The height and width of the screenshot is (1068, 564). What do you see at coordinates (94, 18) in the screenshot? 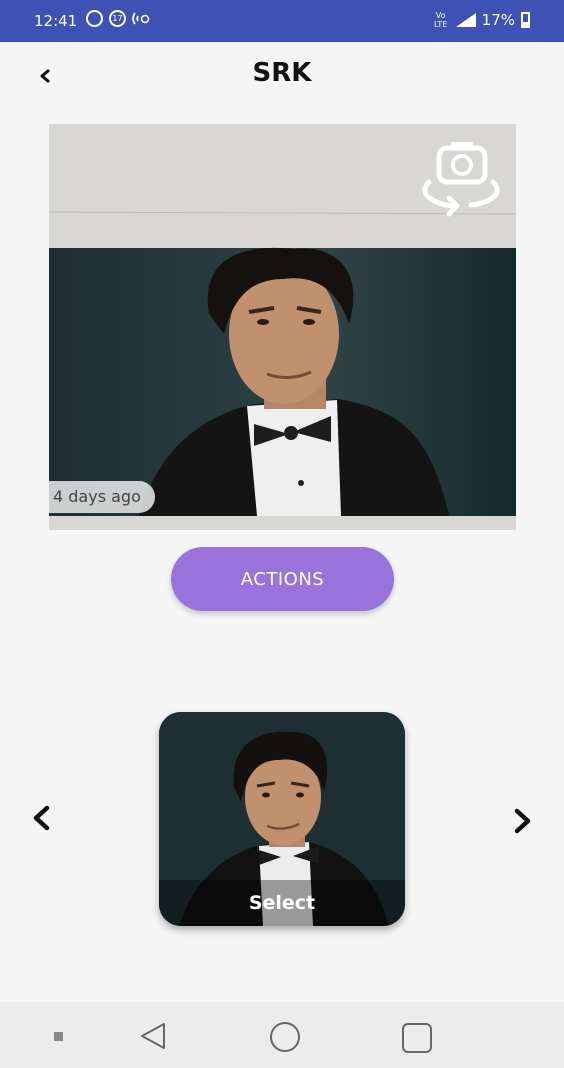
I see `whatsapp-icon` at bounding box center [94, 18].